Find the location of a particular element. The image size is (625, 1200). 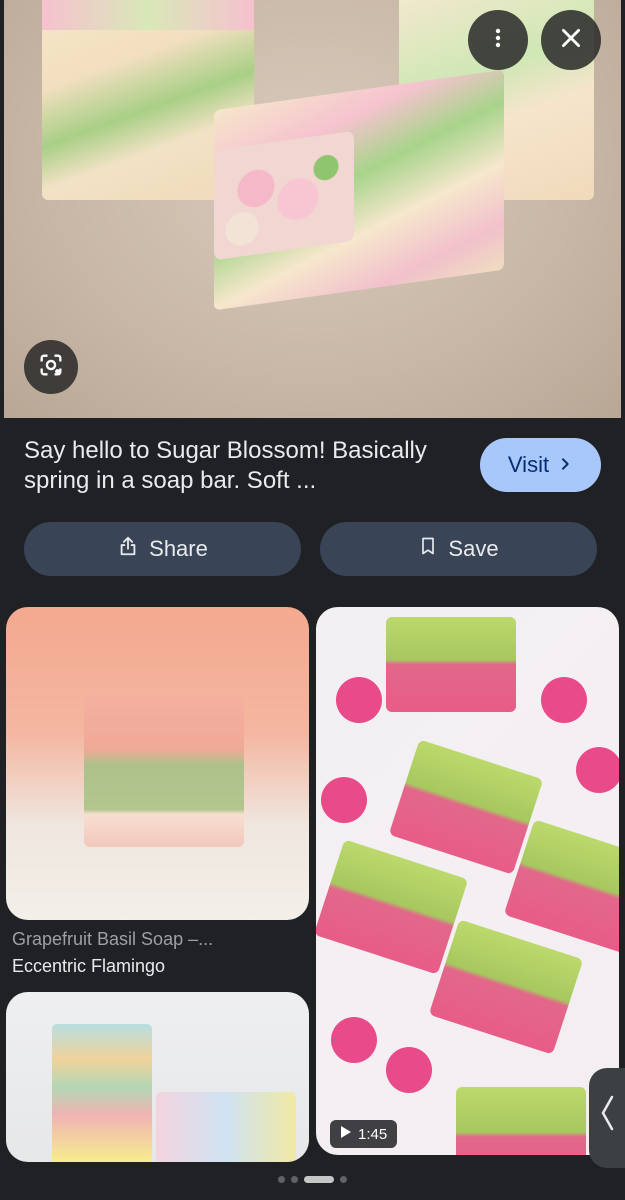

google-lens-icon is located at coordinates (51, 367).